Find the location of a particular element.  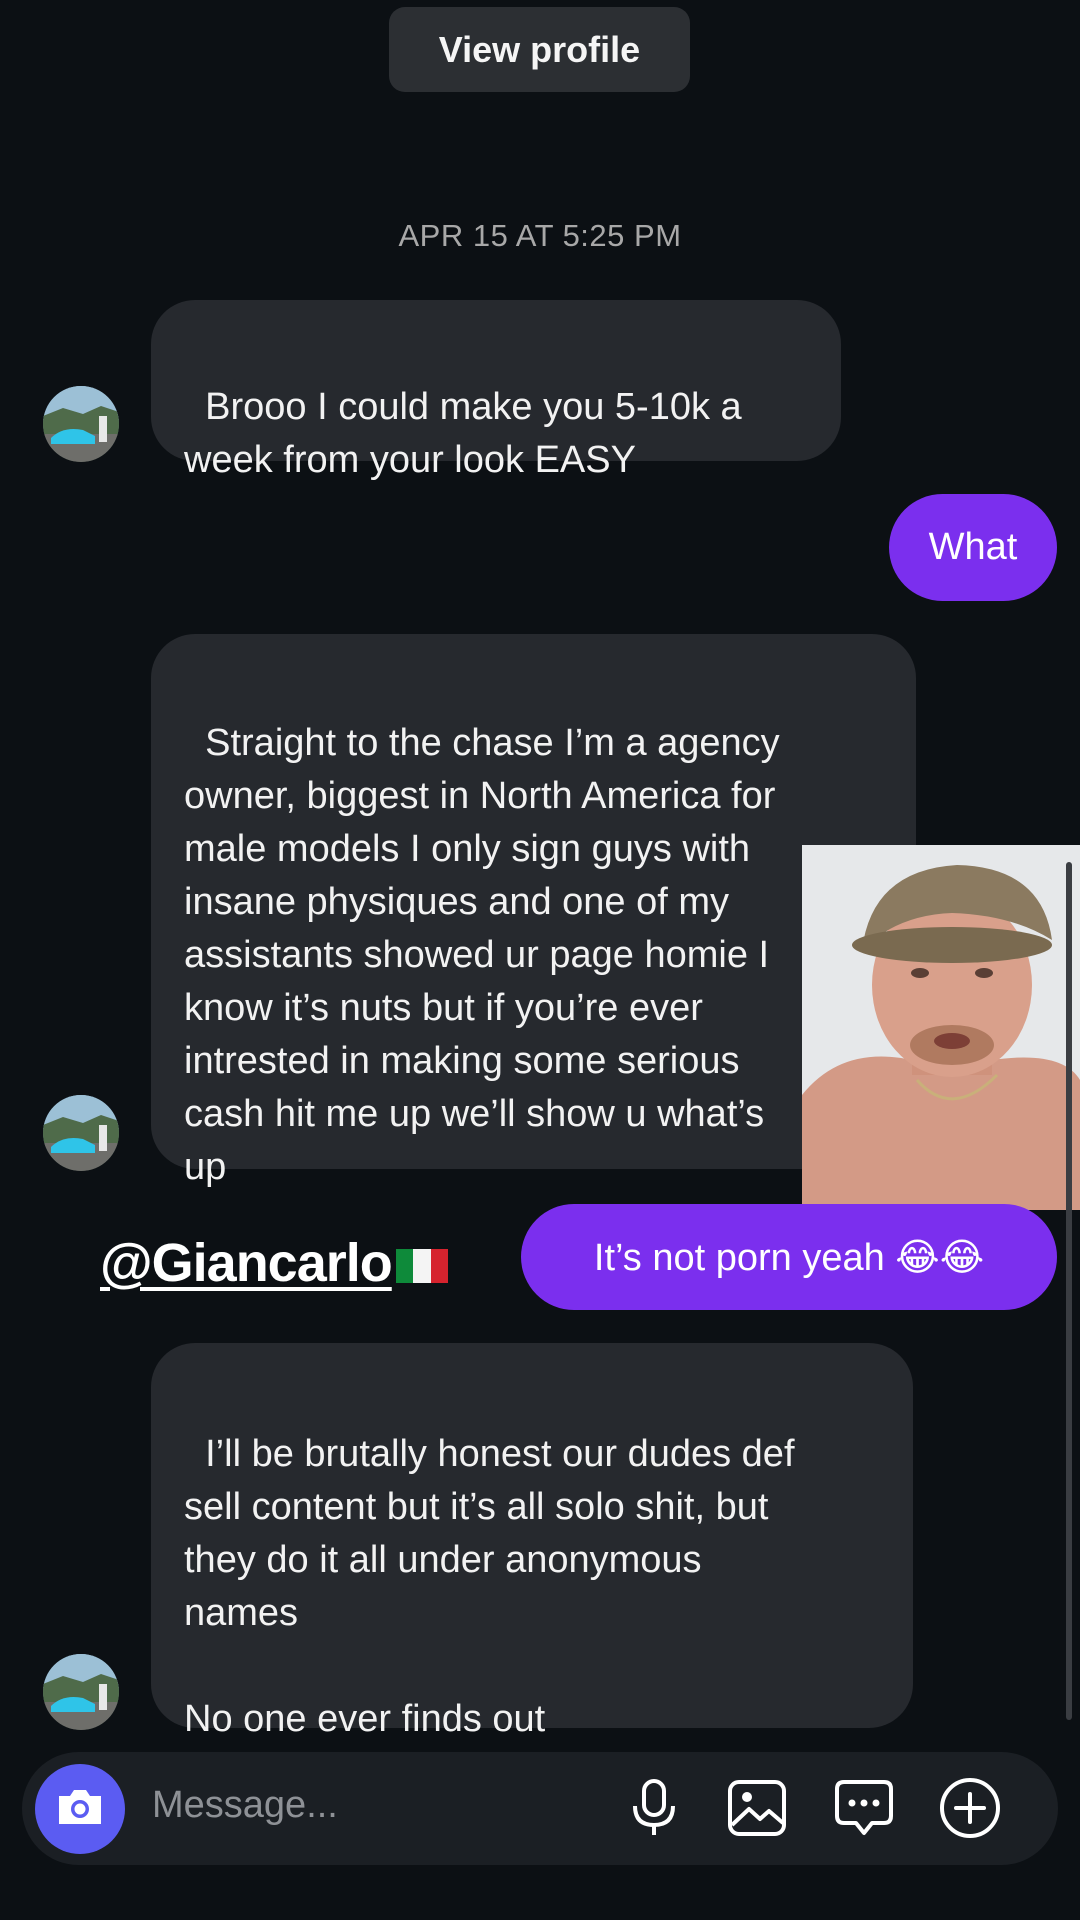

message-timestamp: APR 15 AT 5:25 PM is located at coordinates (540, 235).